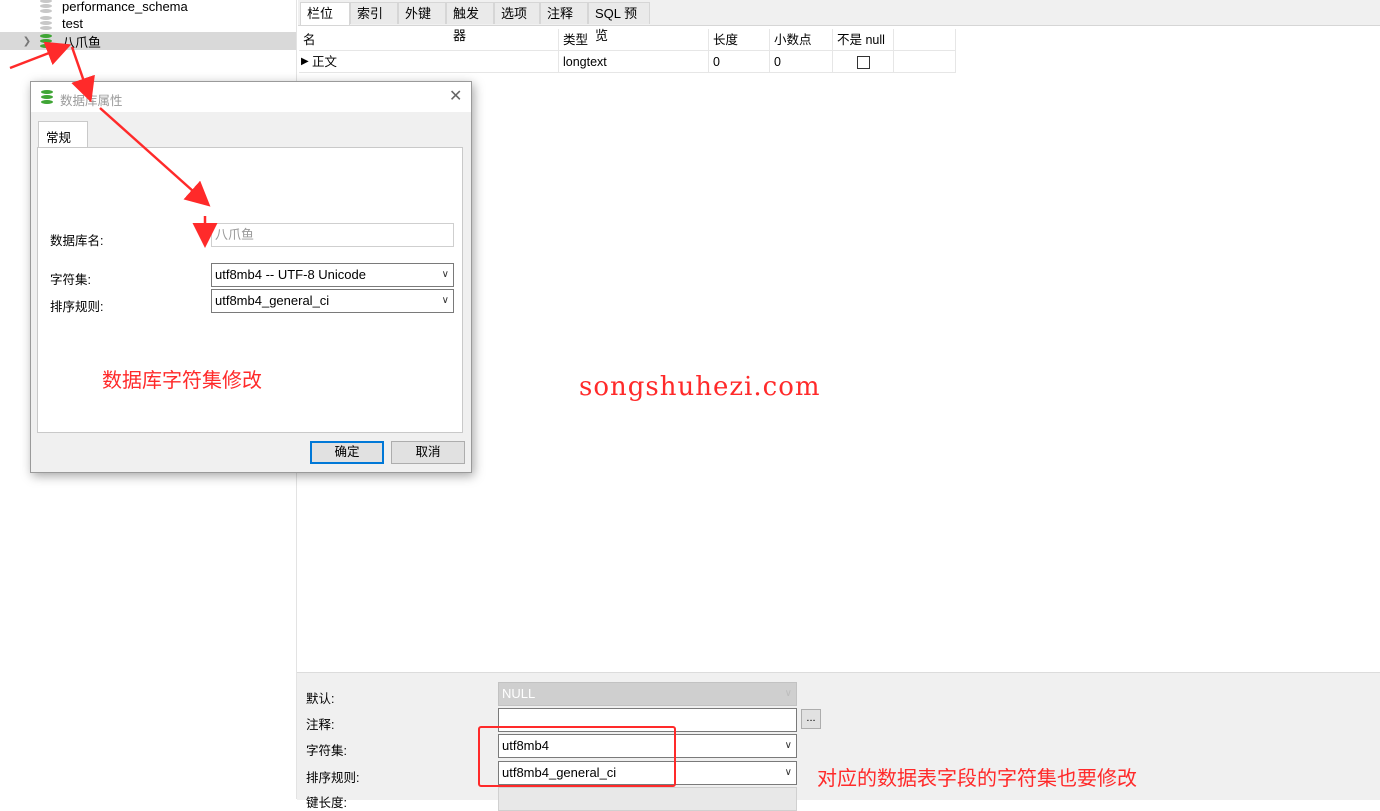  Describe the element at coordinates (374, 13) in the screenshot. I see `tab-indexes: 索引` at that location.